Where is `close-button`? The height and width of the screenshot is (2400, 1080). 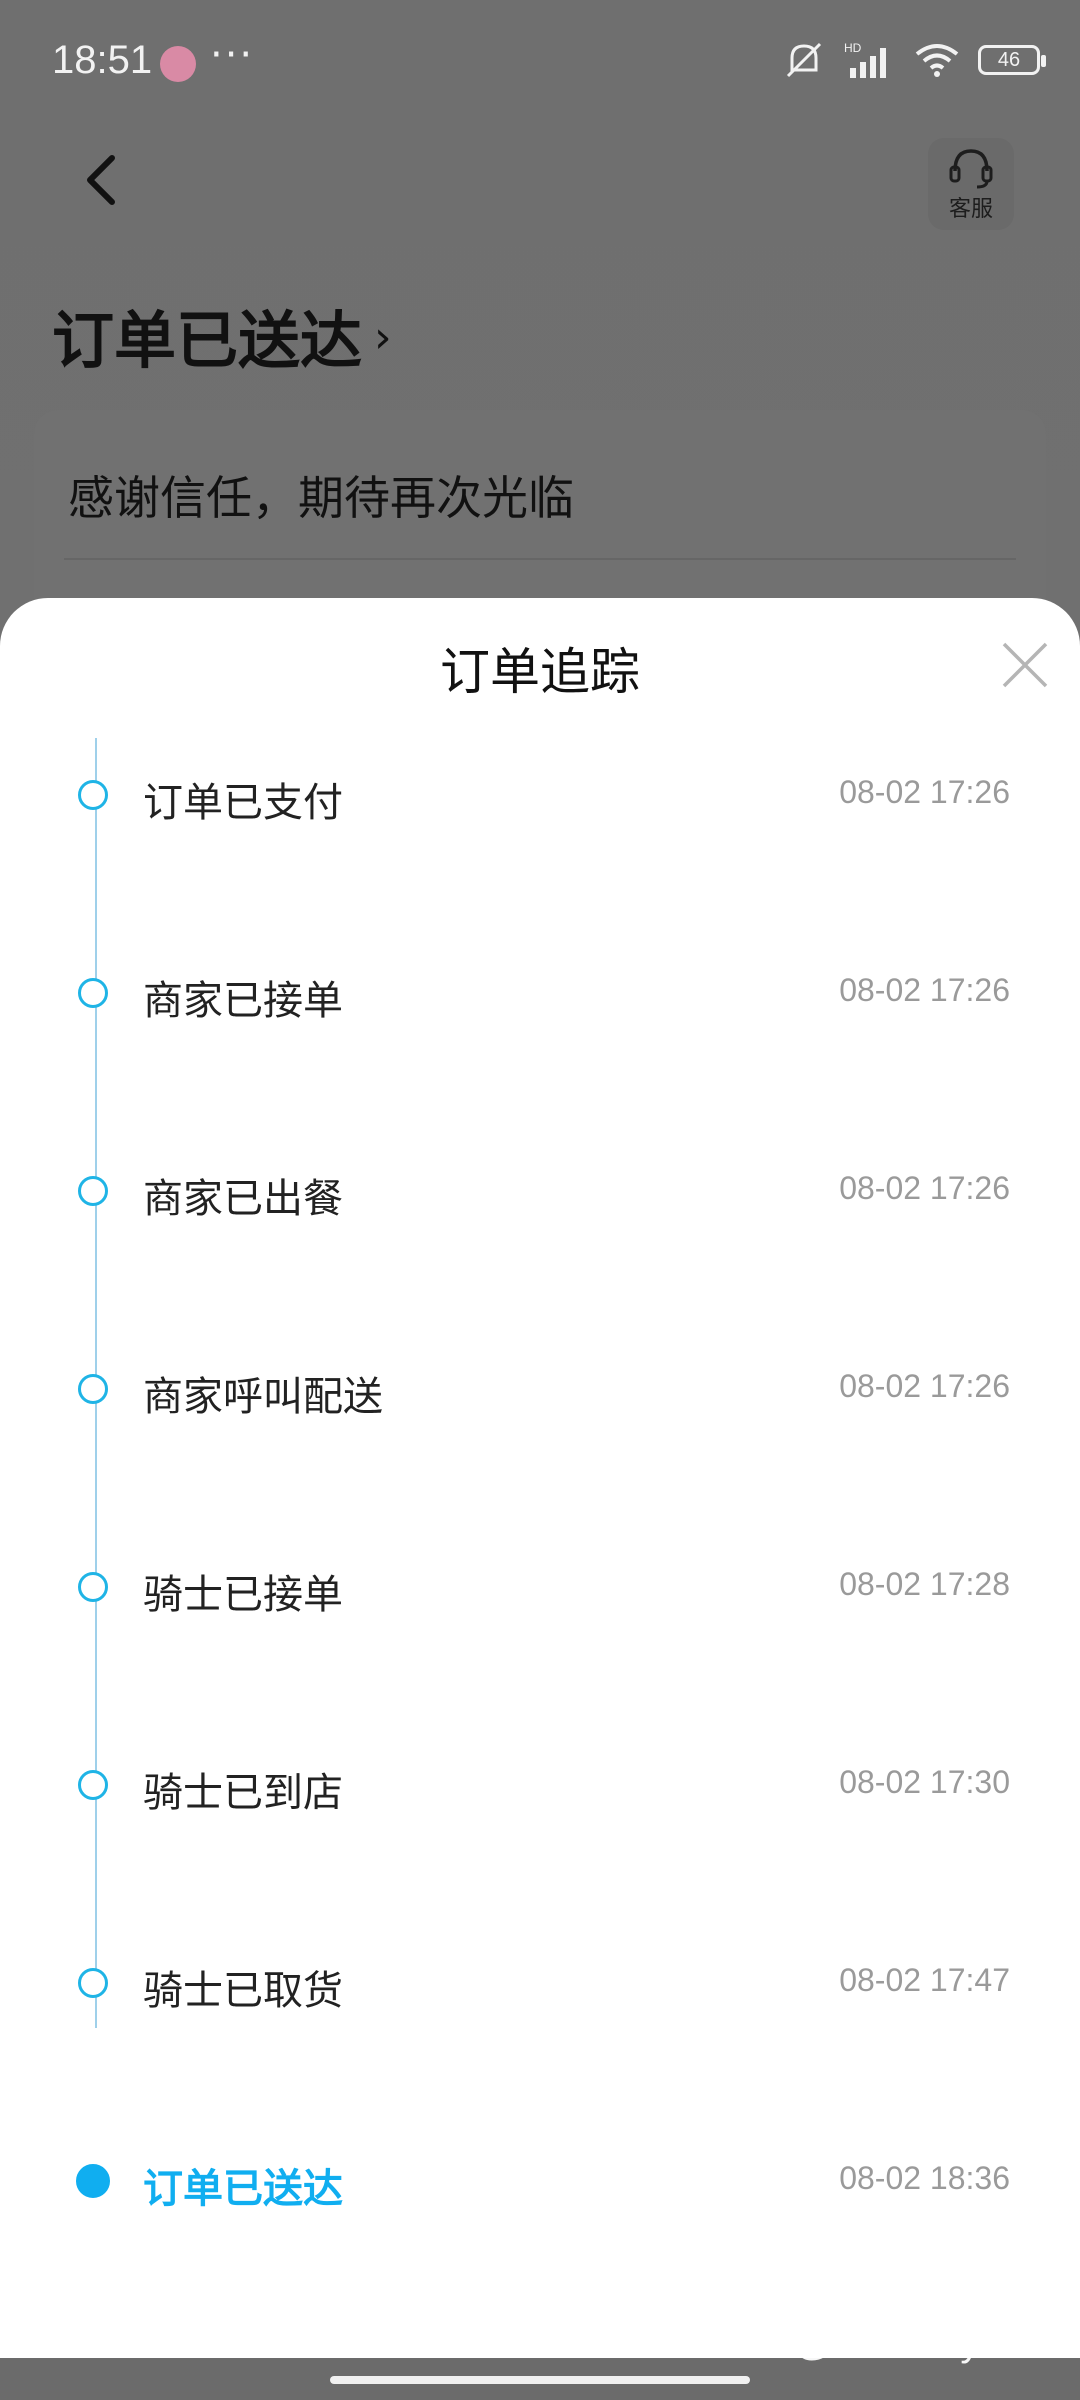 close-button is located at coordinates (1025, 665).